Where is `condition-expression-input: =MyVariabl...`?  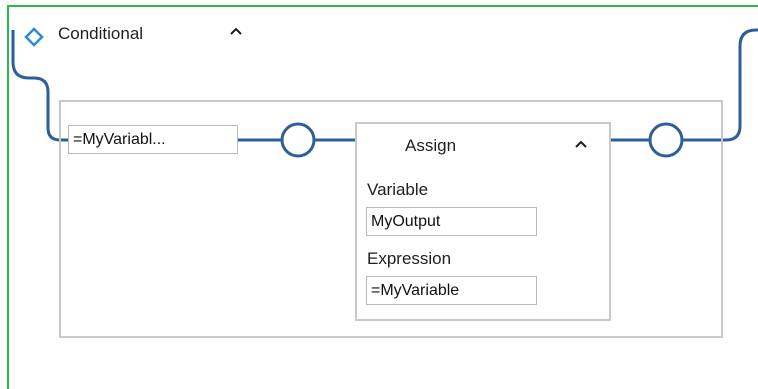
condition-expression-input: =MyVariabl... is located at coordinates (153, 139).